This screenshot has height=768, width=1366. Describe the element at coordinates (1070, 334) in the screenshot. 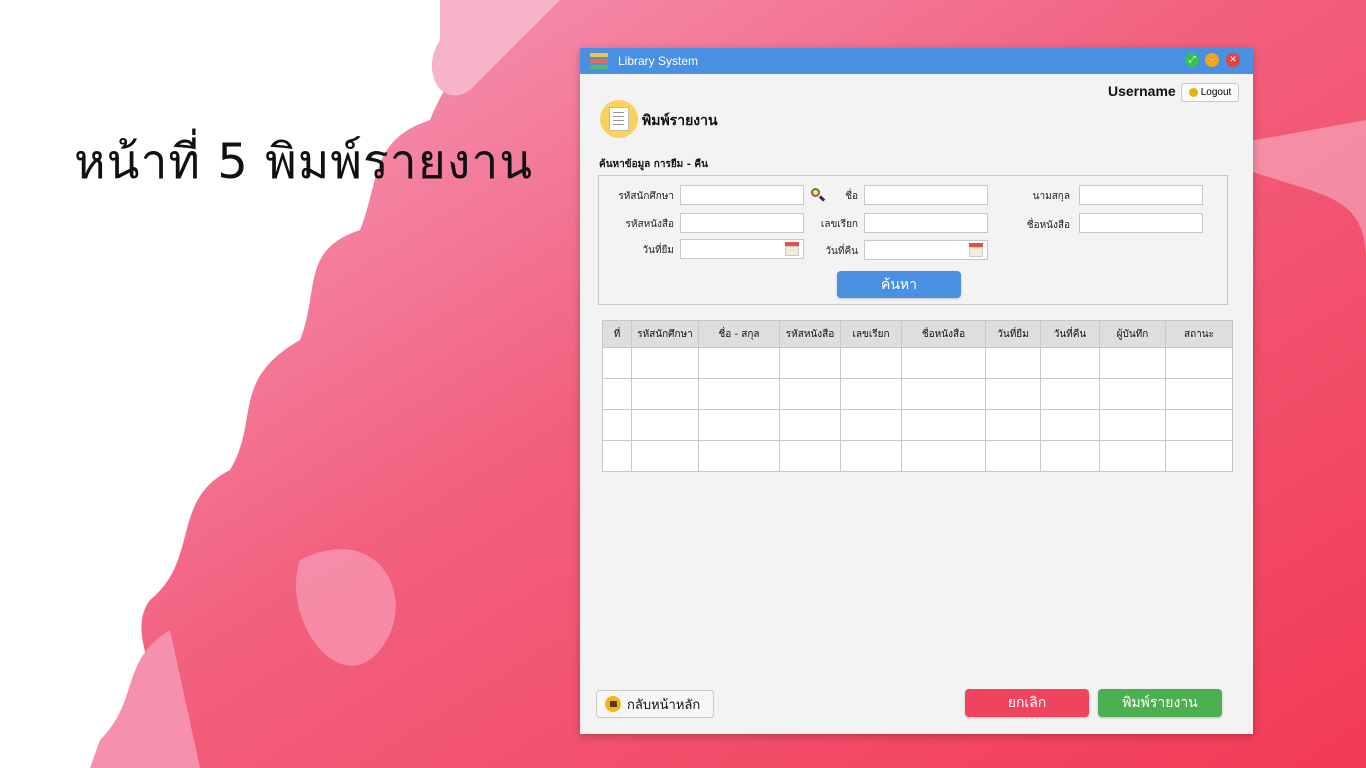

I see `column-header: วันที่คืน` at that location.